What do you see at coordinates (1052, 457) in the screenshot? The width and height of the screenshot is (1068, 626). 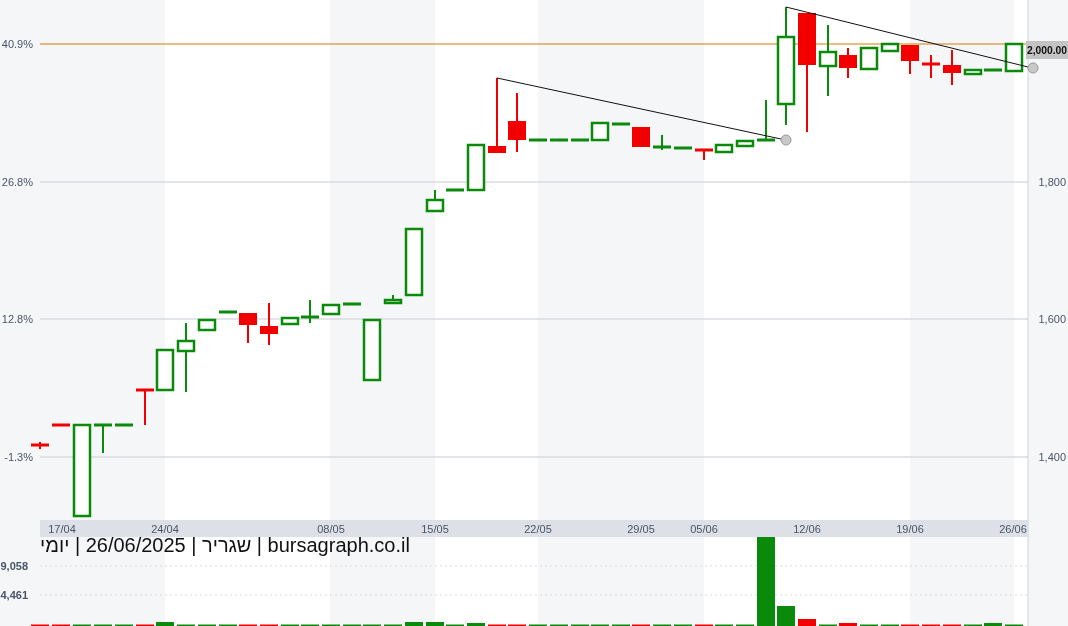 I see `price-axis-label: 1,400` at bounding box center [1052, 457].